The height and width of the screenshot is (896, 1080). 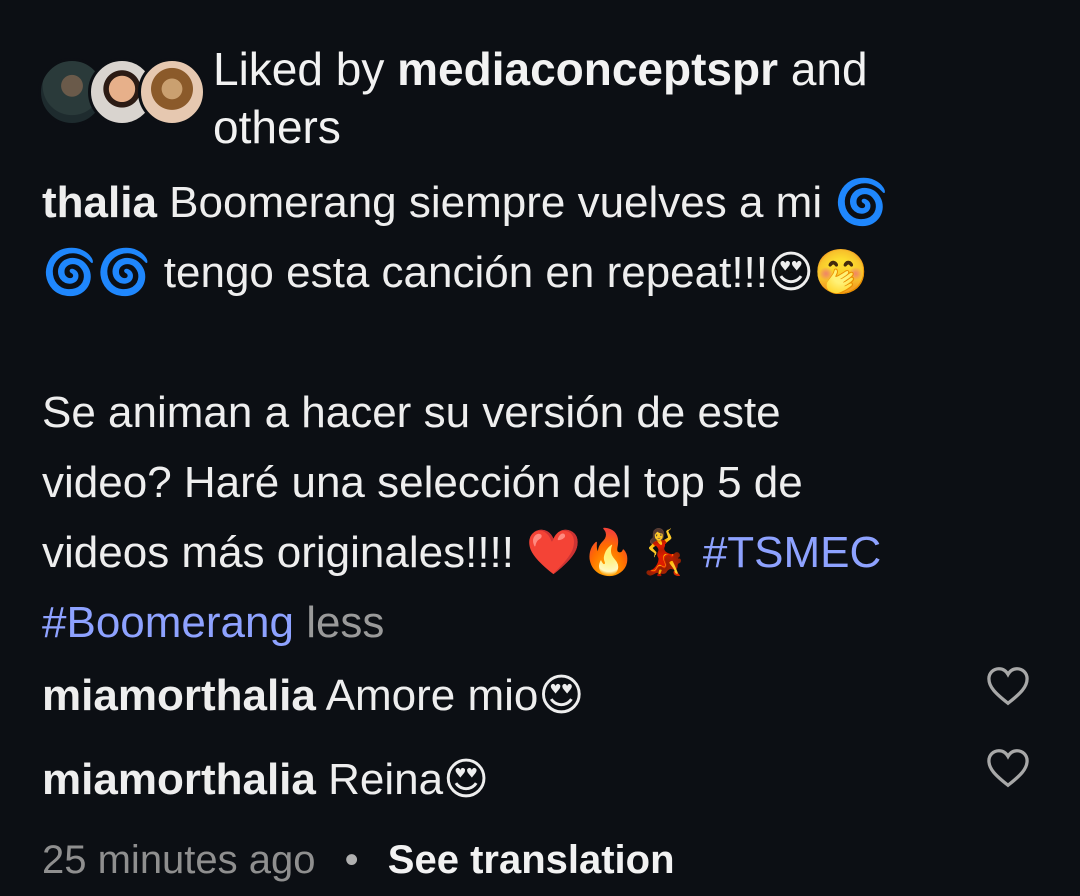 What do you see at coordinates (172, 92) in the screenshot?
I see `avatar` at bounding box center [172, 92].